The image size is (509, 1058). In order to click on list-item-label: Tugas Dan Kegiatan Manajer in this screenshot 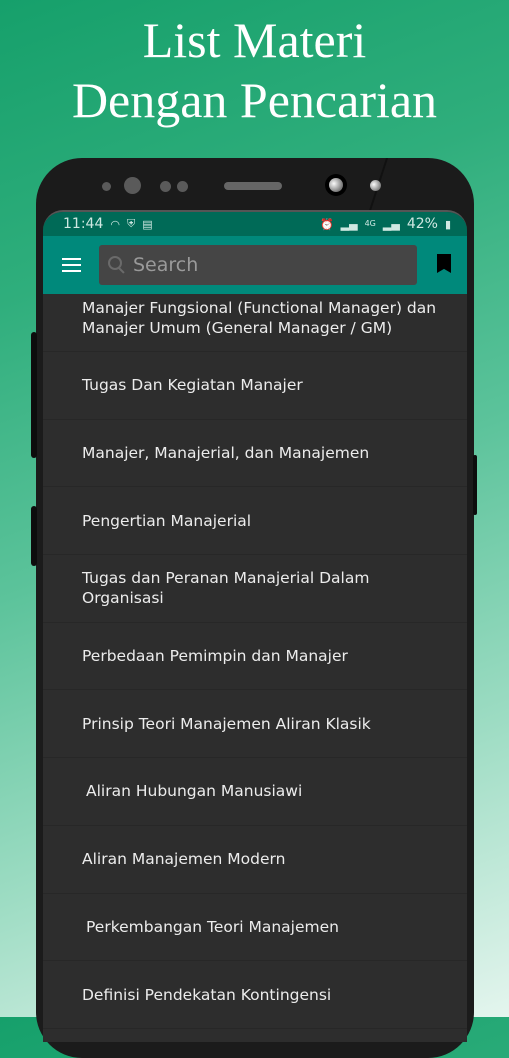, I will do `click(192, 385)`.